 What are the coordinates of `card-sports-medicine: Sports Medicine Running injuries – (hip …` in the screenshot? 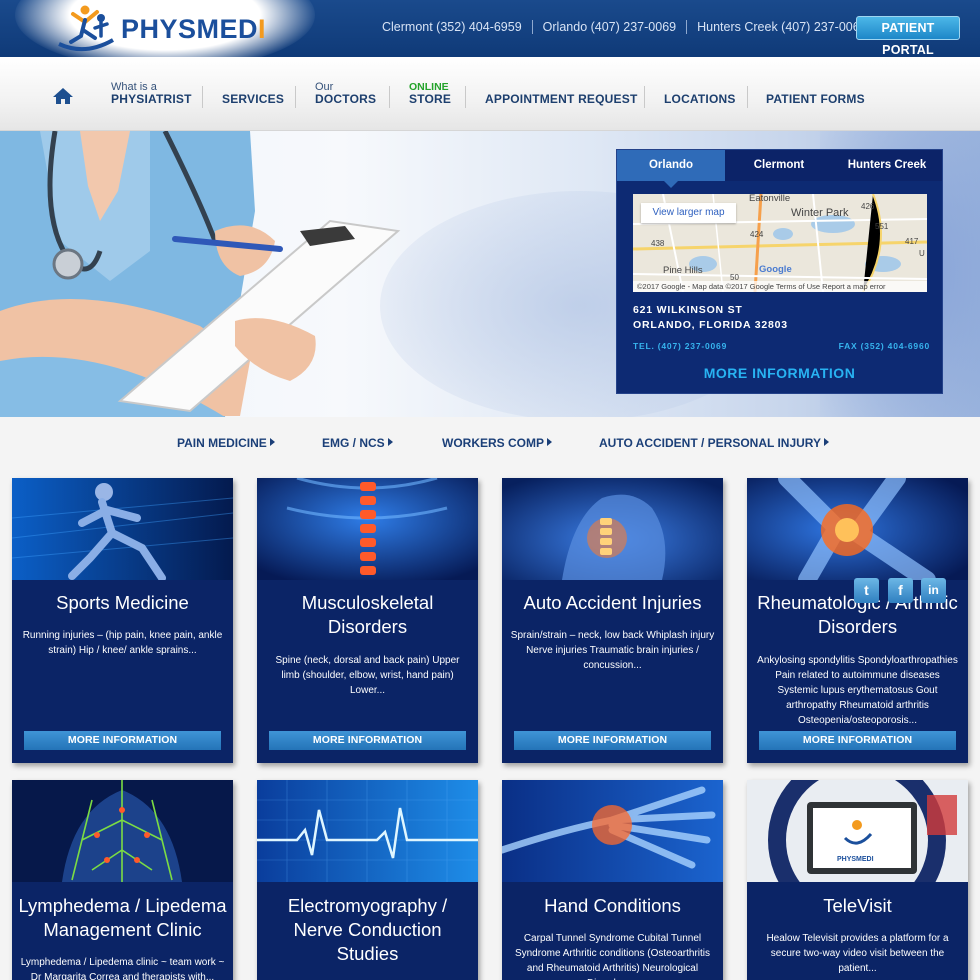 It's located at (122, 620).